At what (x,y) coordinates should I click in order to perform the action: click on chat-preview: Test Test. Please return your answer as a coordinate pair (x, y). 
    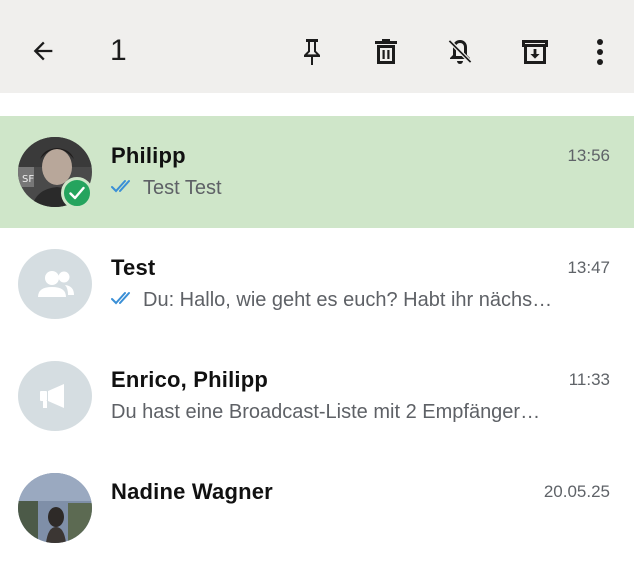
    Looking at the image, I should click on (166, 188).